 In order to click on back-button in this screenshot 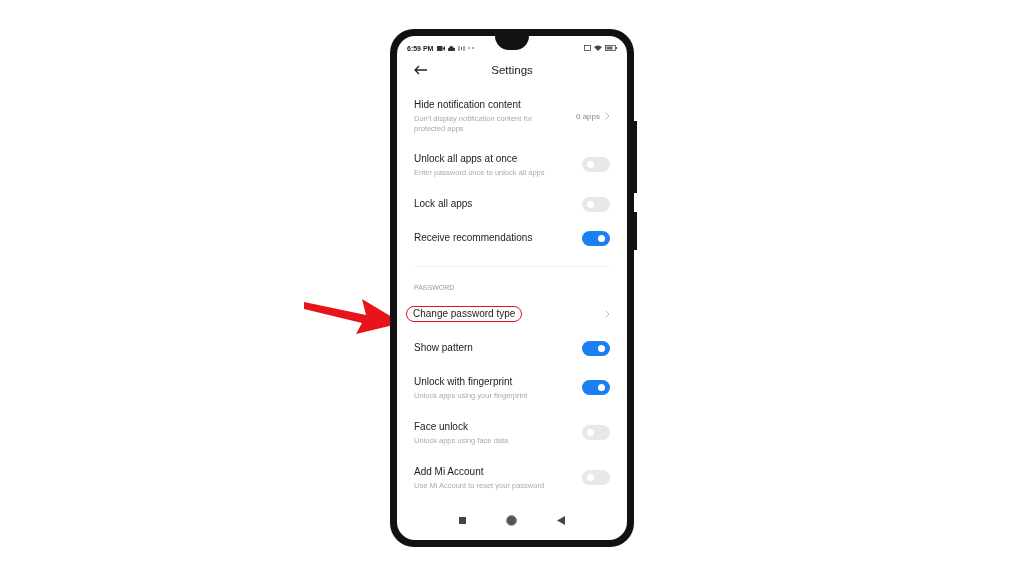, I will do `click(561, 520)`.